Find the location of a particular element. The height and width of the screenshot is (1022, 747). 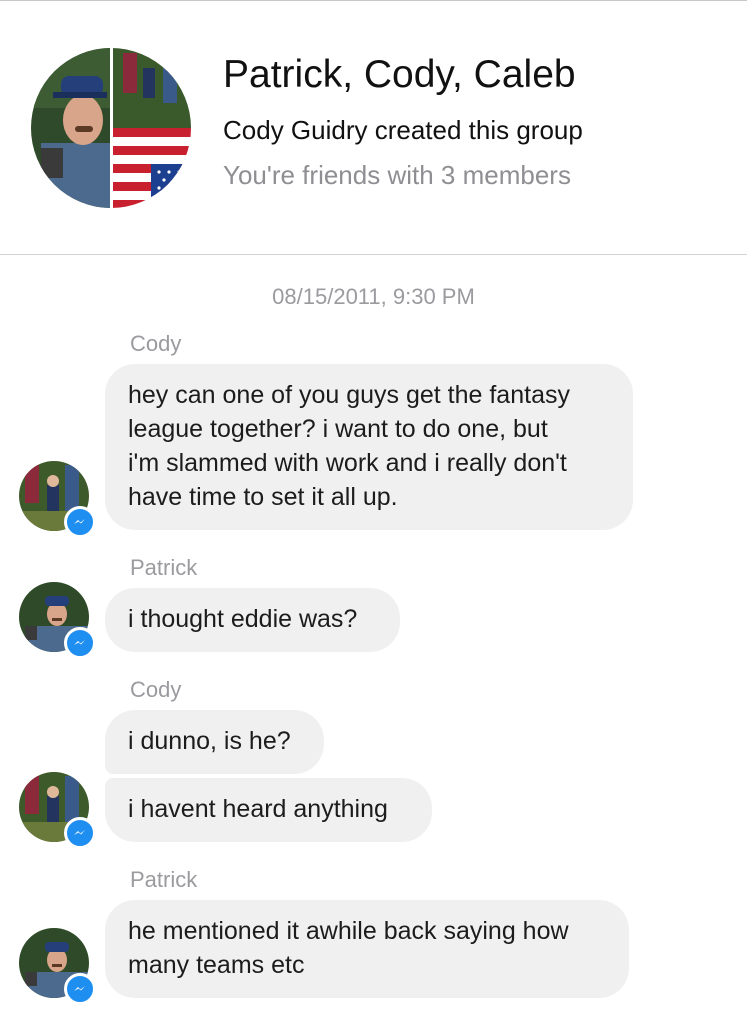

conversation-timestamp: 08/15/2011, 9:30 PM is located at coordinates (373, 296).